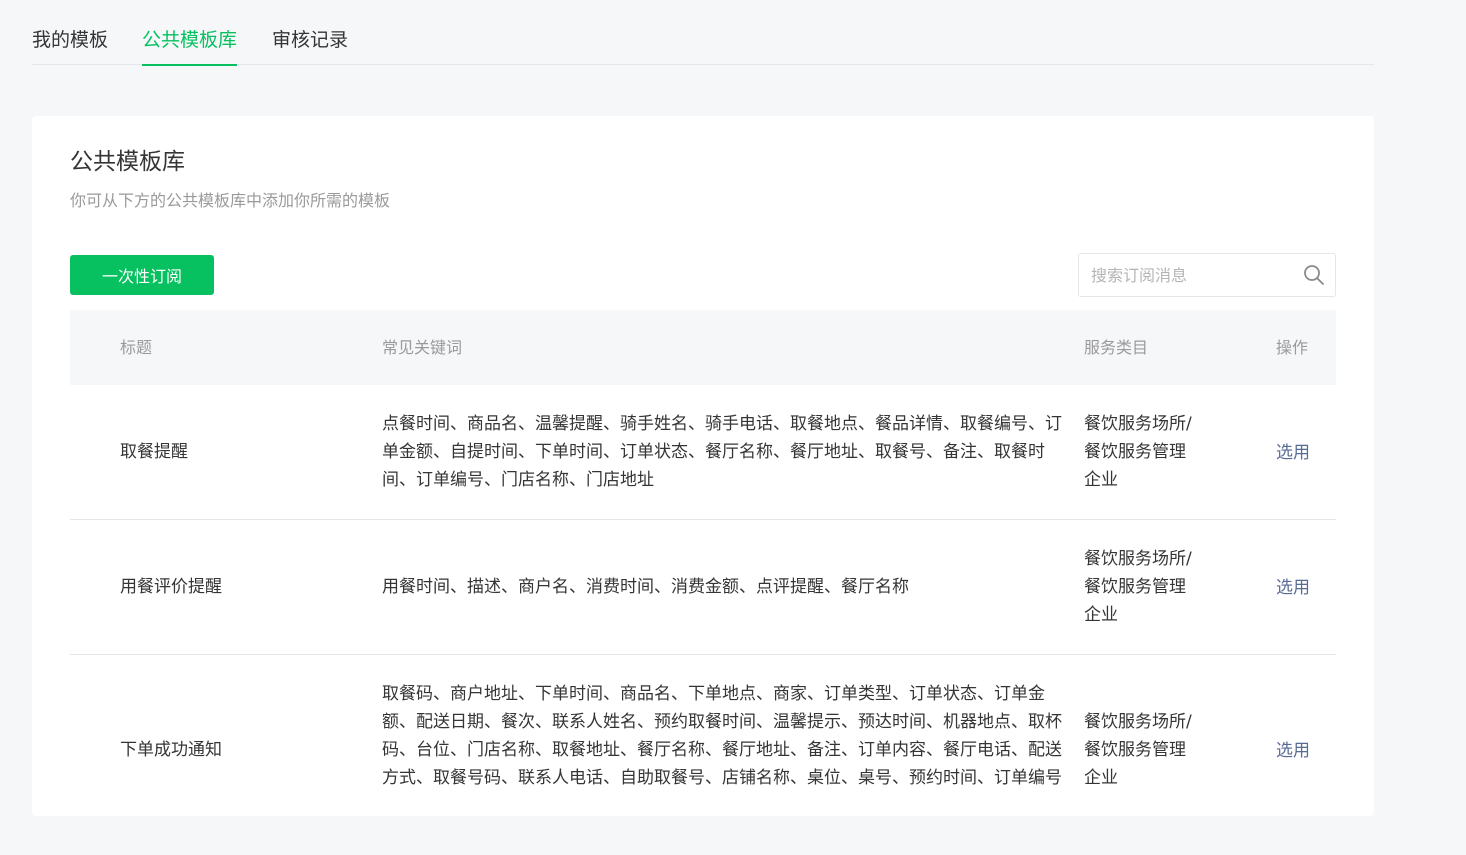 Image resolution: width=1466 pixels, height=855 pixels. What do you see at coordinates (703, 33) in the screenshot?
I see `tab-bar: 我的模板 公共模板库 审核记录` at bounding box center [703, 33].